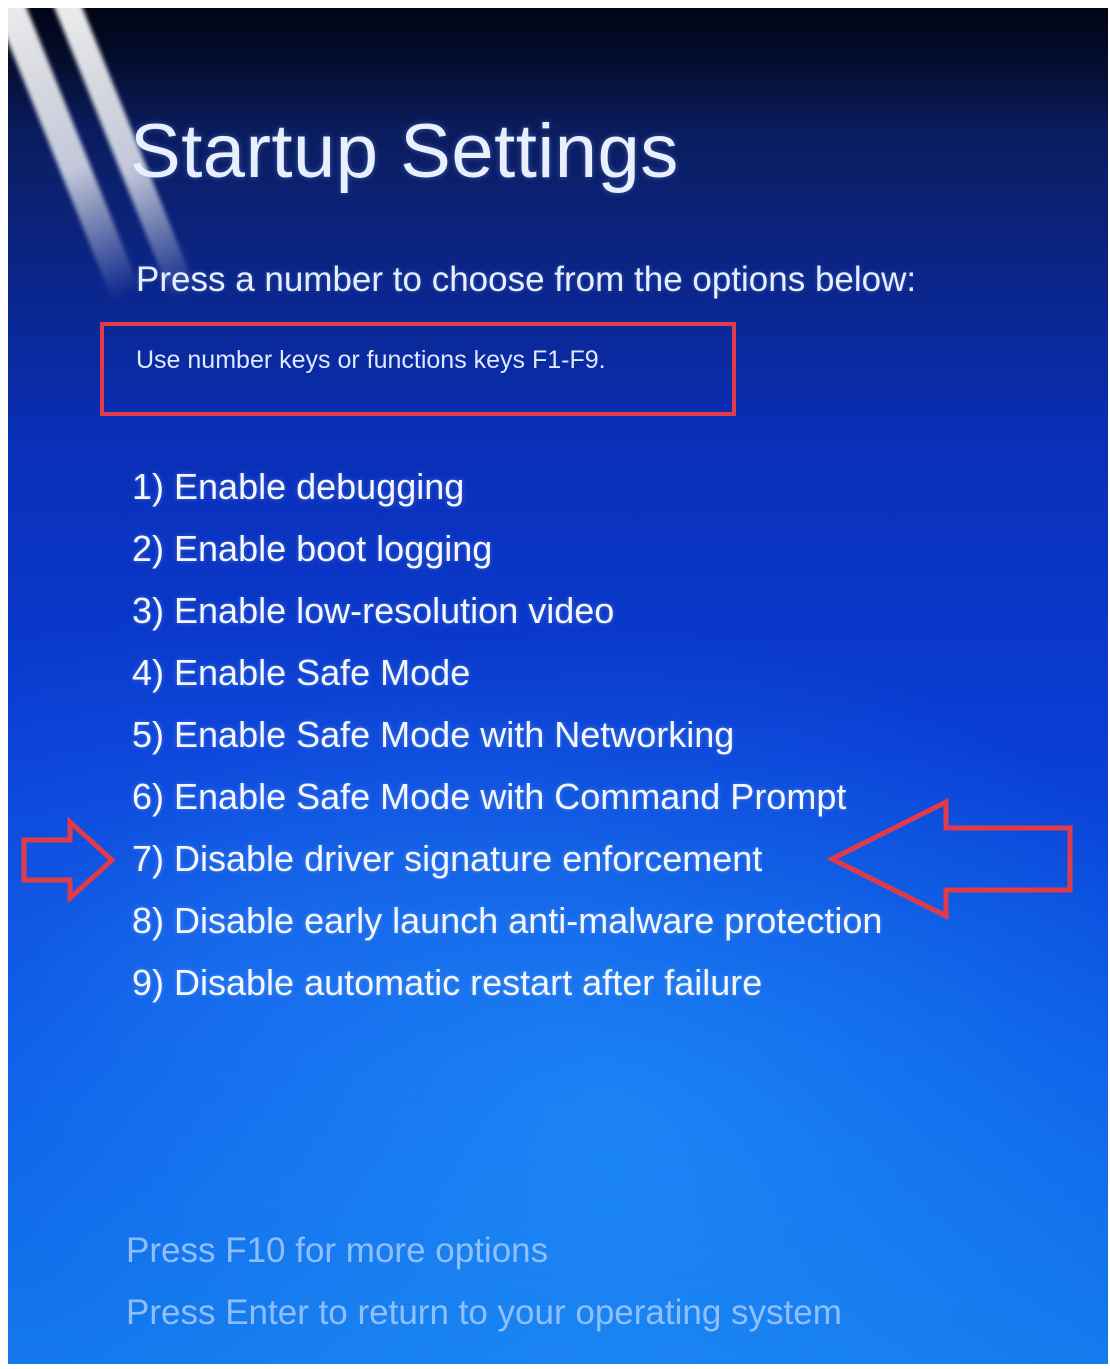  I want to click on option-safe-mode-networking: 5) Enable Safe Mode with Networking, so click(507, 735).